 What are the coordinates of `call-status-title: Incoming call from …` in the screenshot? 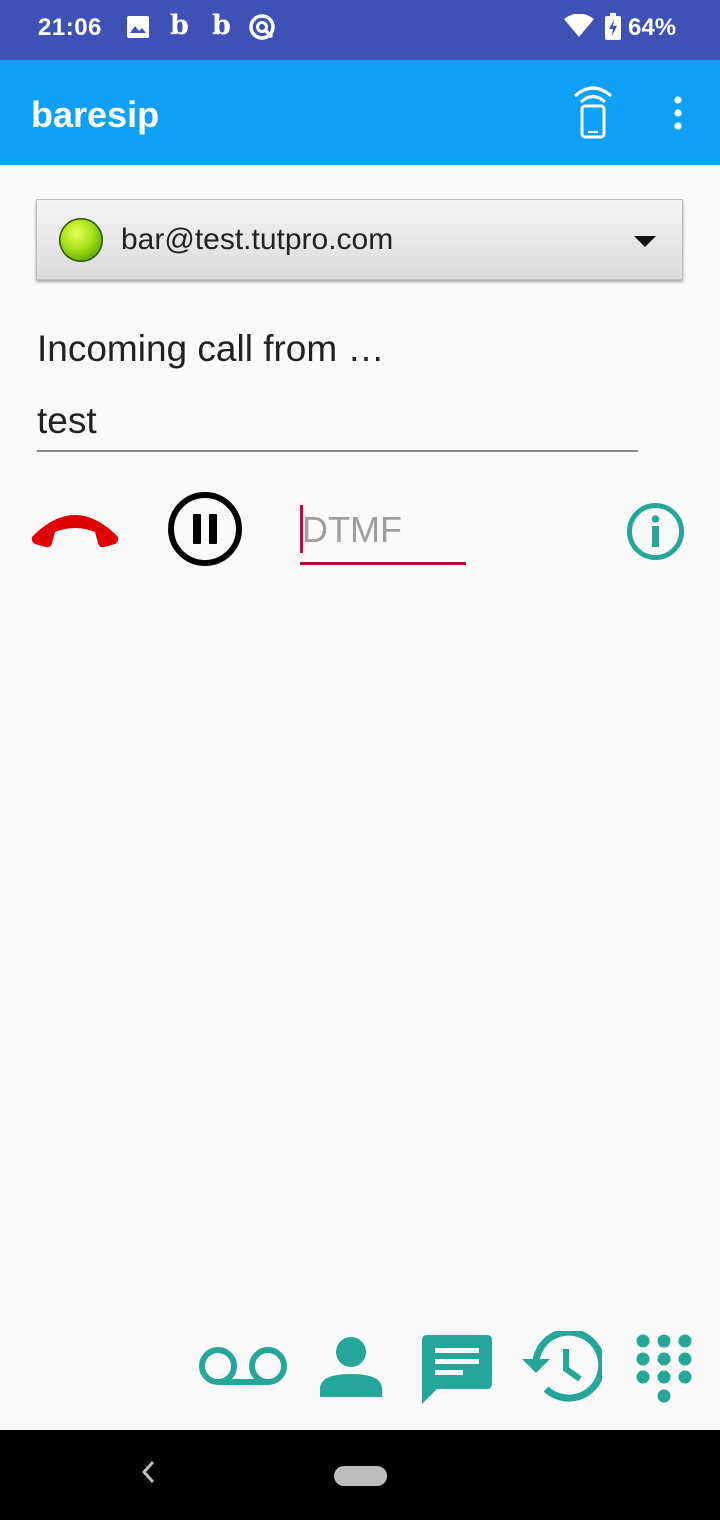 It's located at (211, 348).